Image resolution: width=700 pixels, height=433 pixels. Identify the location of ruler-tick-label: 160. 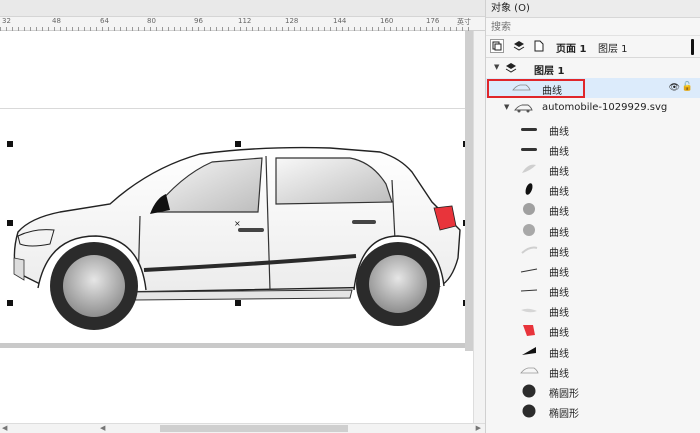
(387, 21).